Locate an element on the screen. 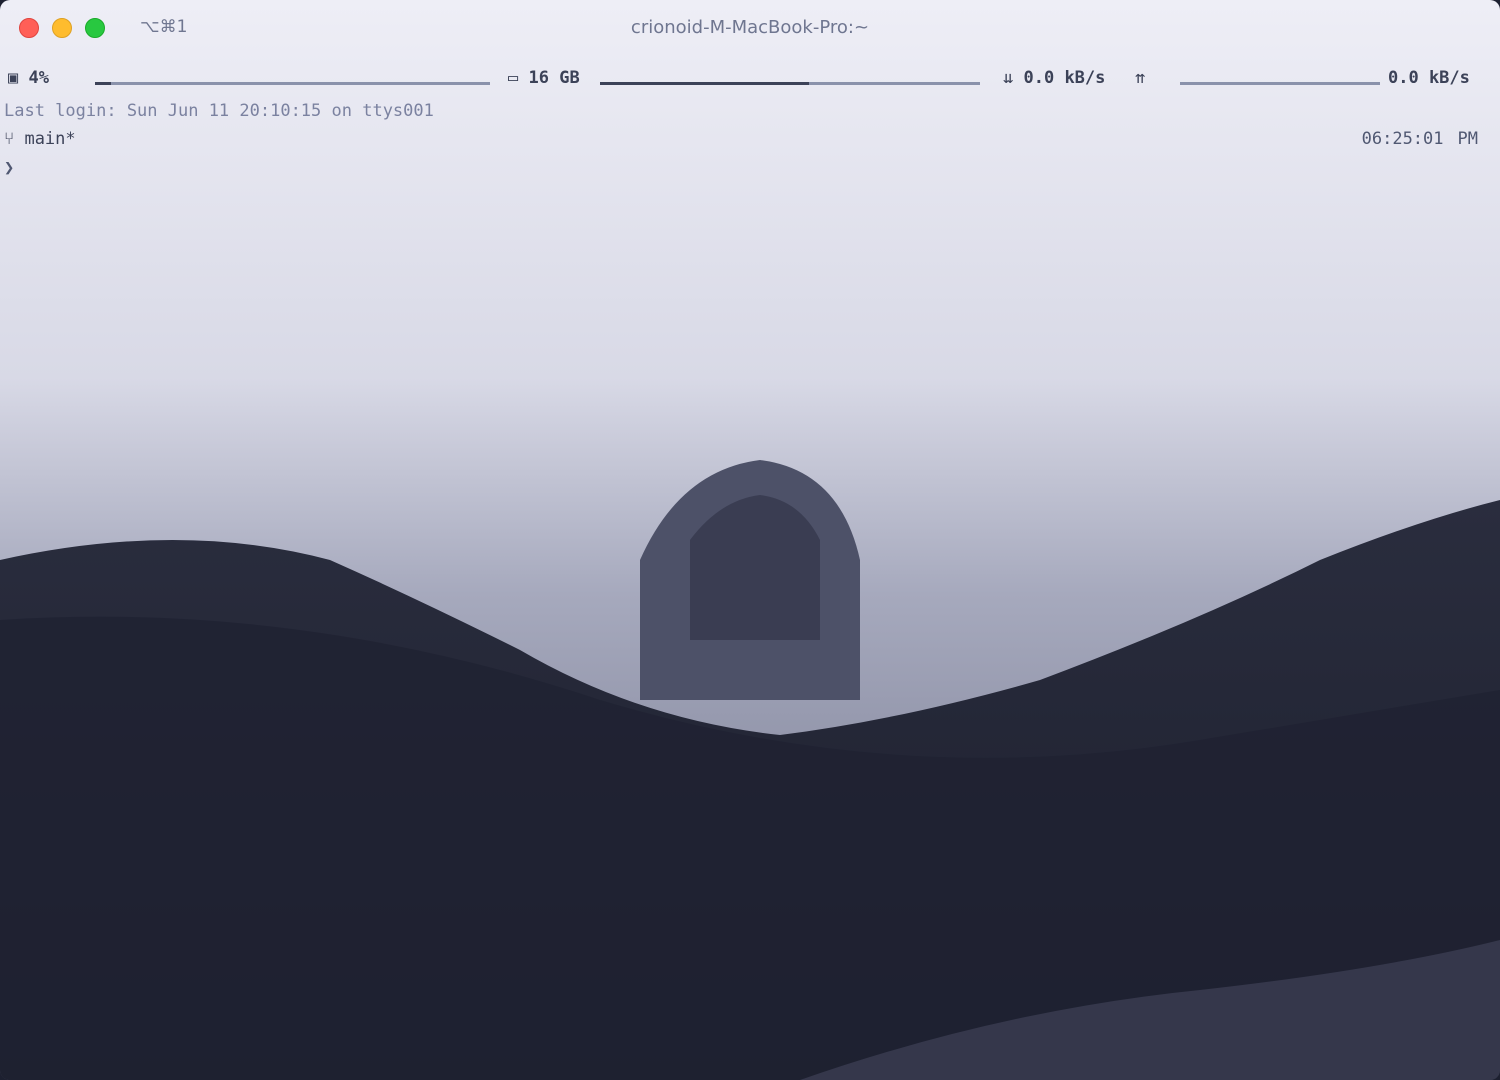  download-stat: ⇊ 0.0 kB/s is located at coordinates (1054, 78).